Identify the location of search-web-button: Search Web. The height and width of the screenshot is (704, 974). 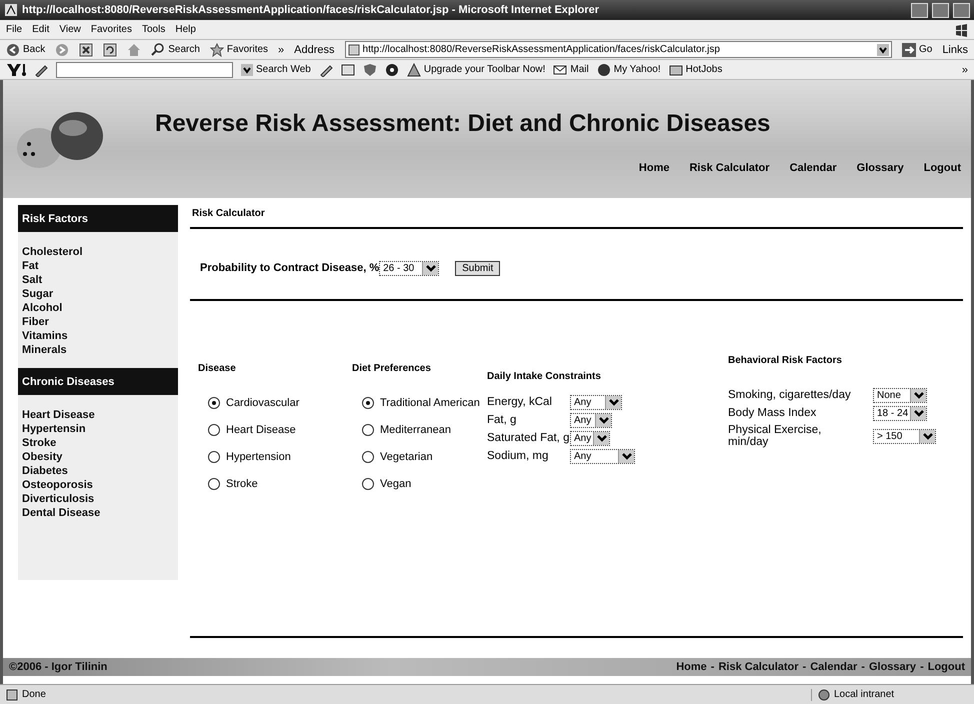
(276, 70).